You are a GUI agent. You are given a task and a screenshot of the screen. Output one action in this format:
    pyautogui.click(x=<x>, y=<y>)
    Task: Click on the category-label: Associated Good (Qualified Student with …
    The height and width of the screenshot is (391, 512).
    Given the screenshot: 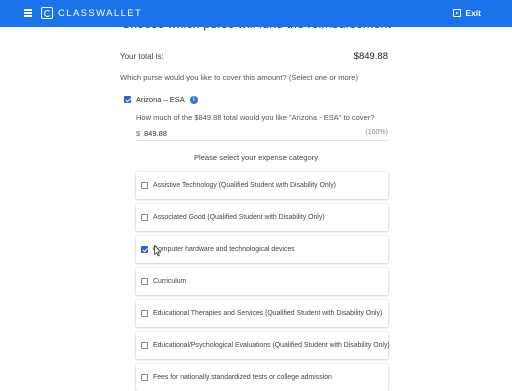 What is the action you would take?
    pyautogui.click(x=239, y=217)
    